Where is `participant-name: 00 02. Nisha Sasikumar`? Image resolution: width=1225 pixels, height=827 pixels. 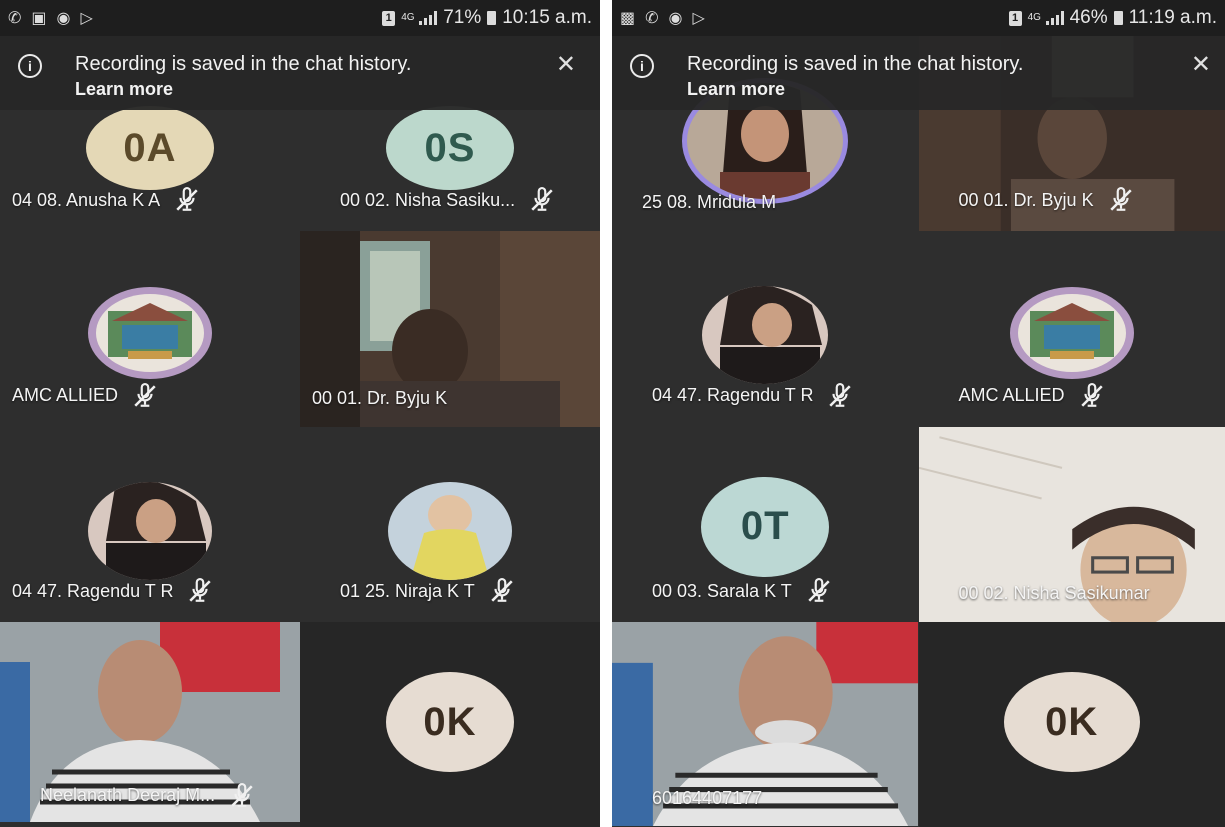 participant-name: 00 02. Nisha Sasikumar is located at coordinates (1054, 593).